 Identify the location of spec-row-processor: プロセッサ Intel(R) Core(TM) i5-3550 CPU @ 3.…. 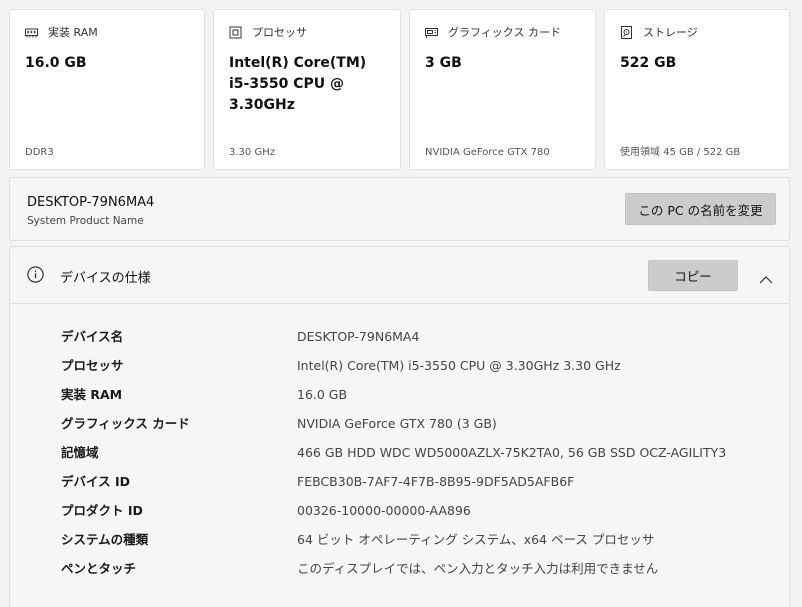
(399, 371).